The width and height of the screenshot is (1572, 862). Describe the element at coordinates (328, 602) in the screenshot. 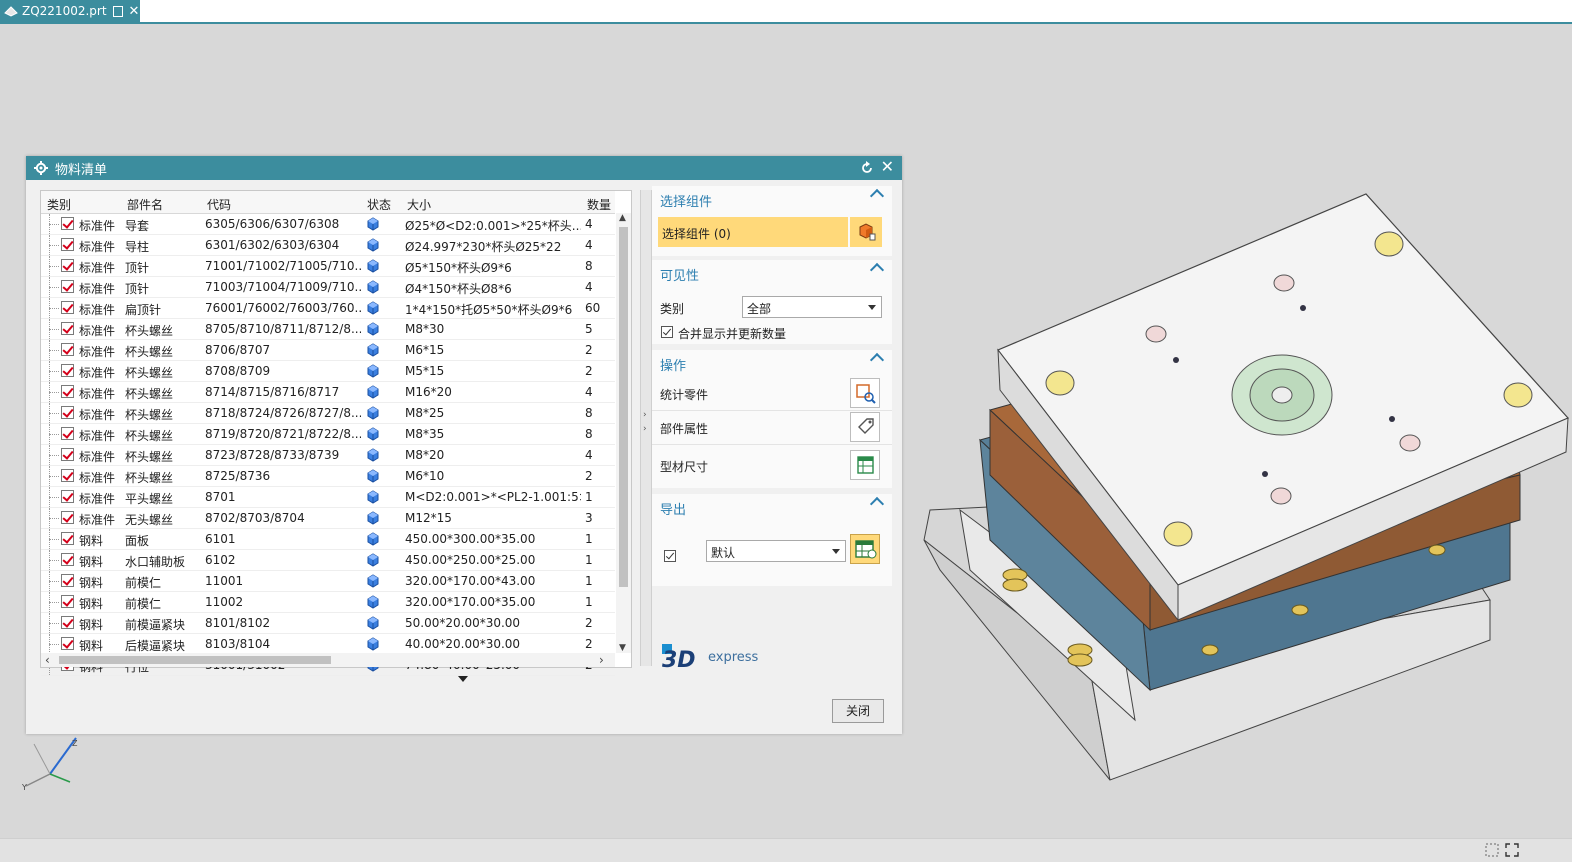

I see `table-row: 钢料 前模仁 11002 320.00*170.00*35.00 1` at that location.